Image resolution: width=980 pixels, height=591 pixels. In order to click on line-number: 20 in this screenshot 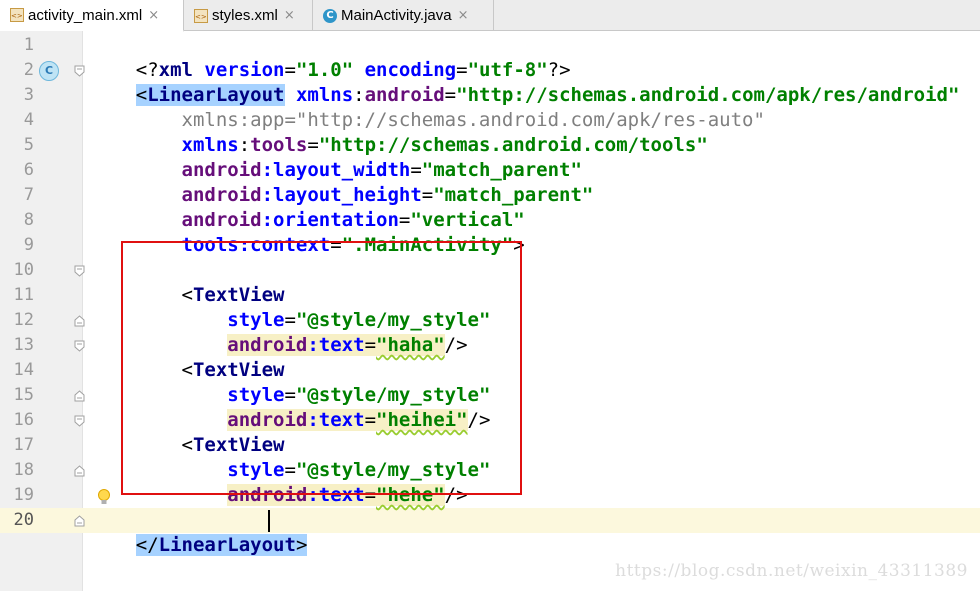, I will do `click(23, 520)`.